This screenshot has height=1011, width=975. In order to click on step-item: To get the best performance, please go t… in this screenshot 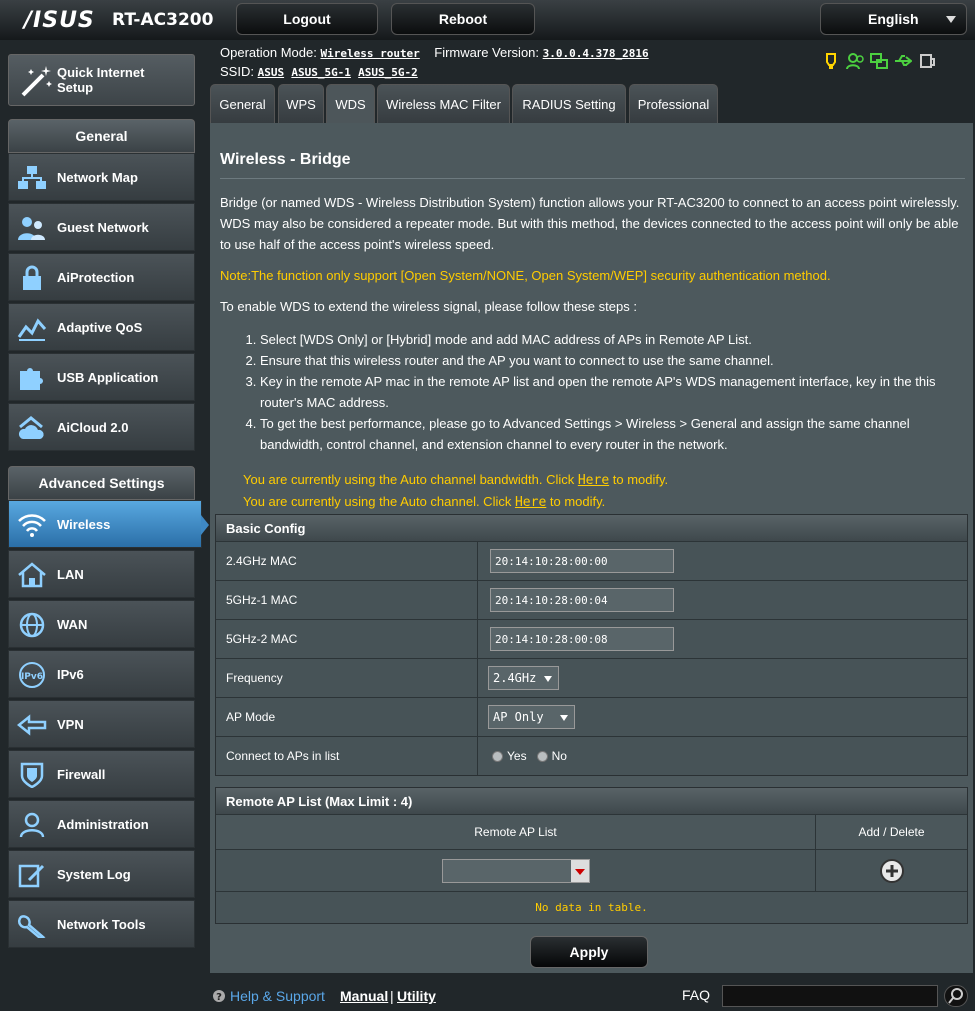, I will do `click(612, 434)`.